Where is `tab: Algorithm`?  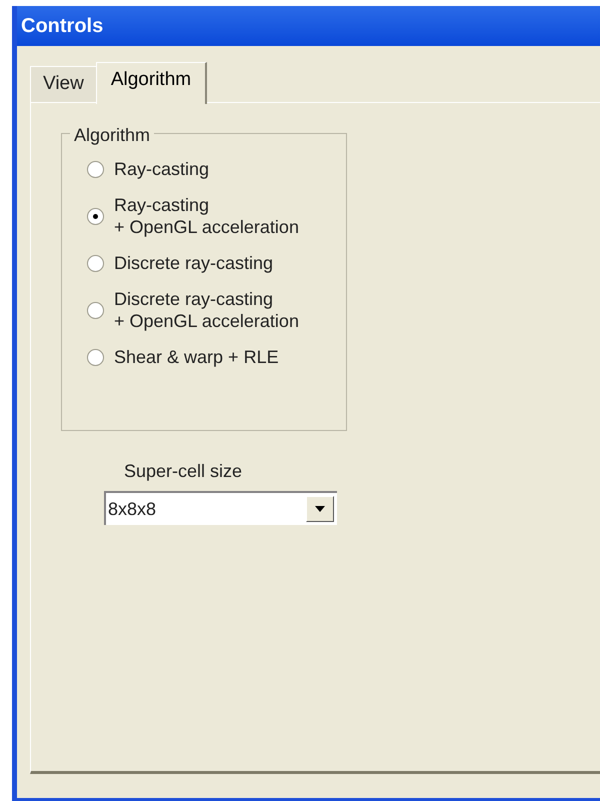
tab: Algorithm is located at coordinates (152, 83).